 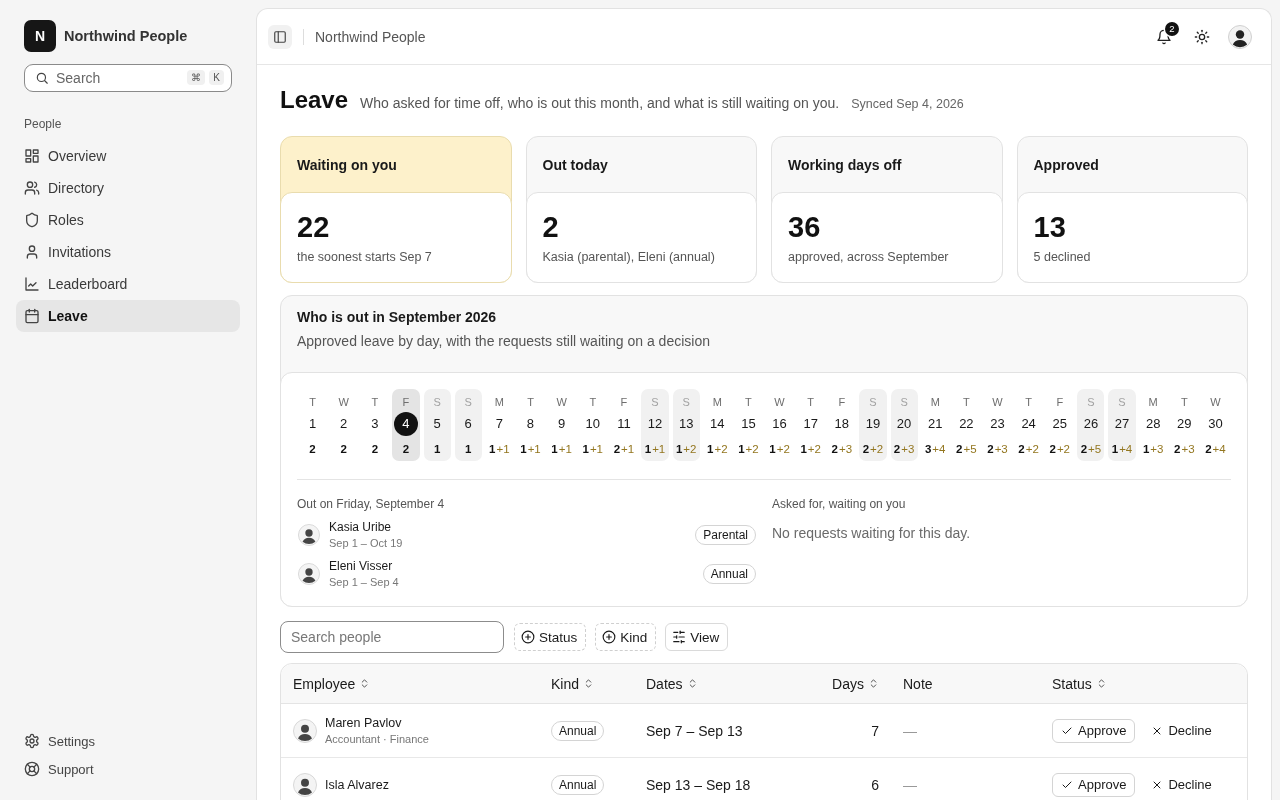 What do you see at coordinates (128, 316) in the screenshot?
I see `nav-item: Leave` at bounding box center [128, 316].